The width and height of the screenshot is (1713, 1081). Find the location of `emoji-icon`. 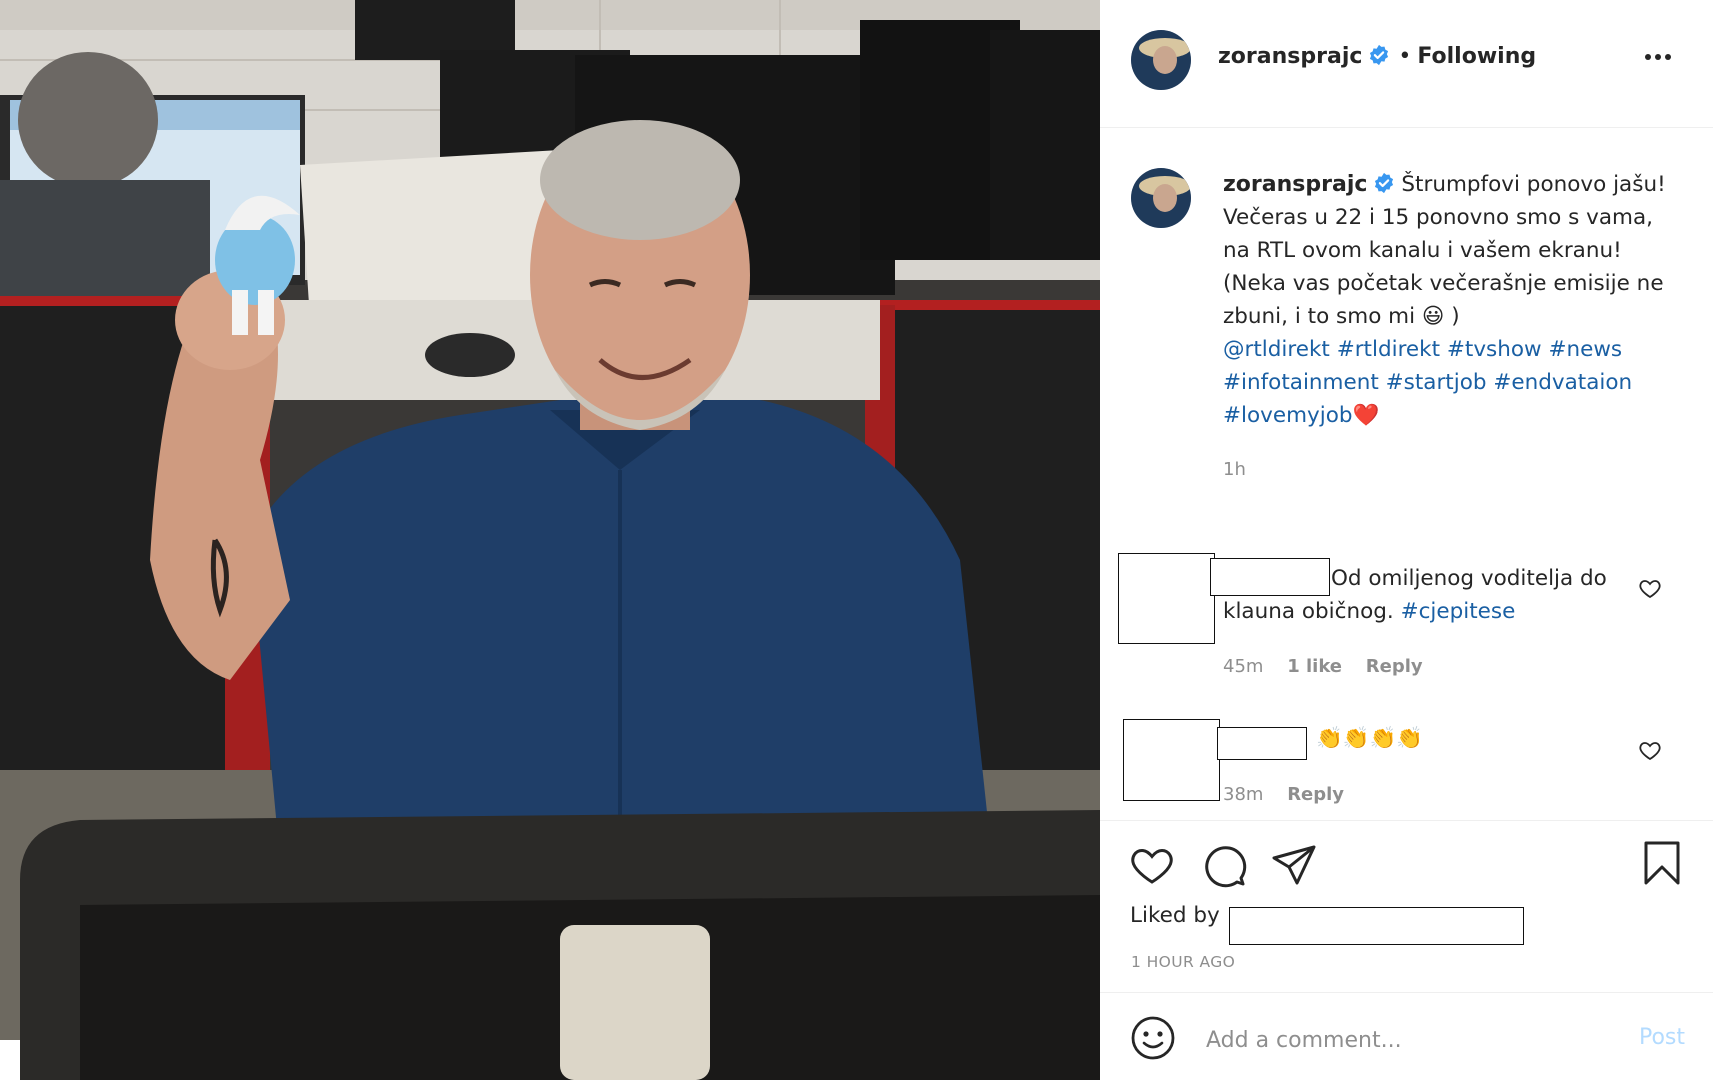

emoji-icon is located at coordinates (1153, 1038).